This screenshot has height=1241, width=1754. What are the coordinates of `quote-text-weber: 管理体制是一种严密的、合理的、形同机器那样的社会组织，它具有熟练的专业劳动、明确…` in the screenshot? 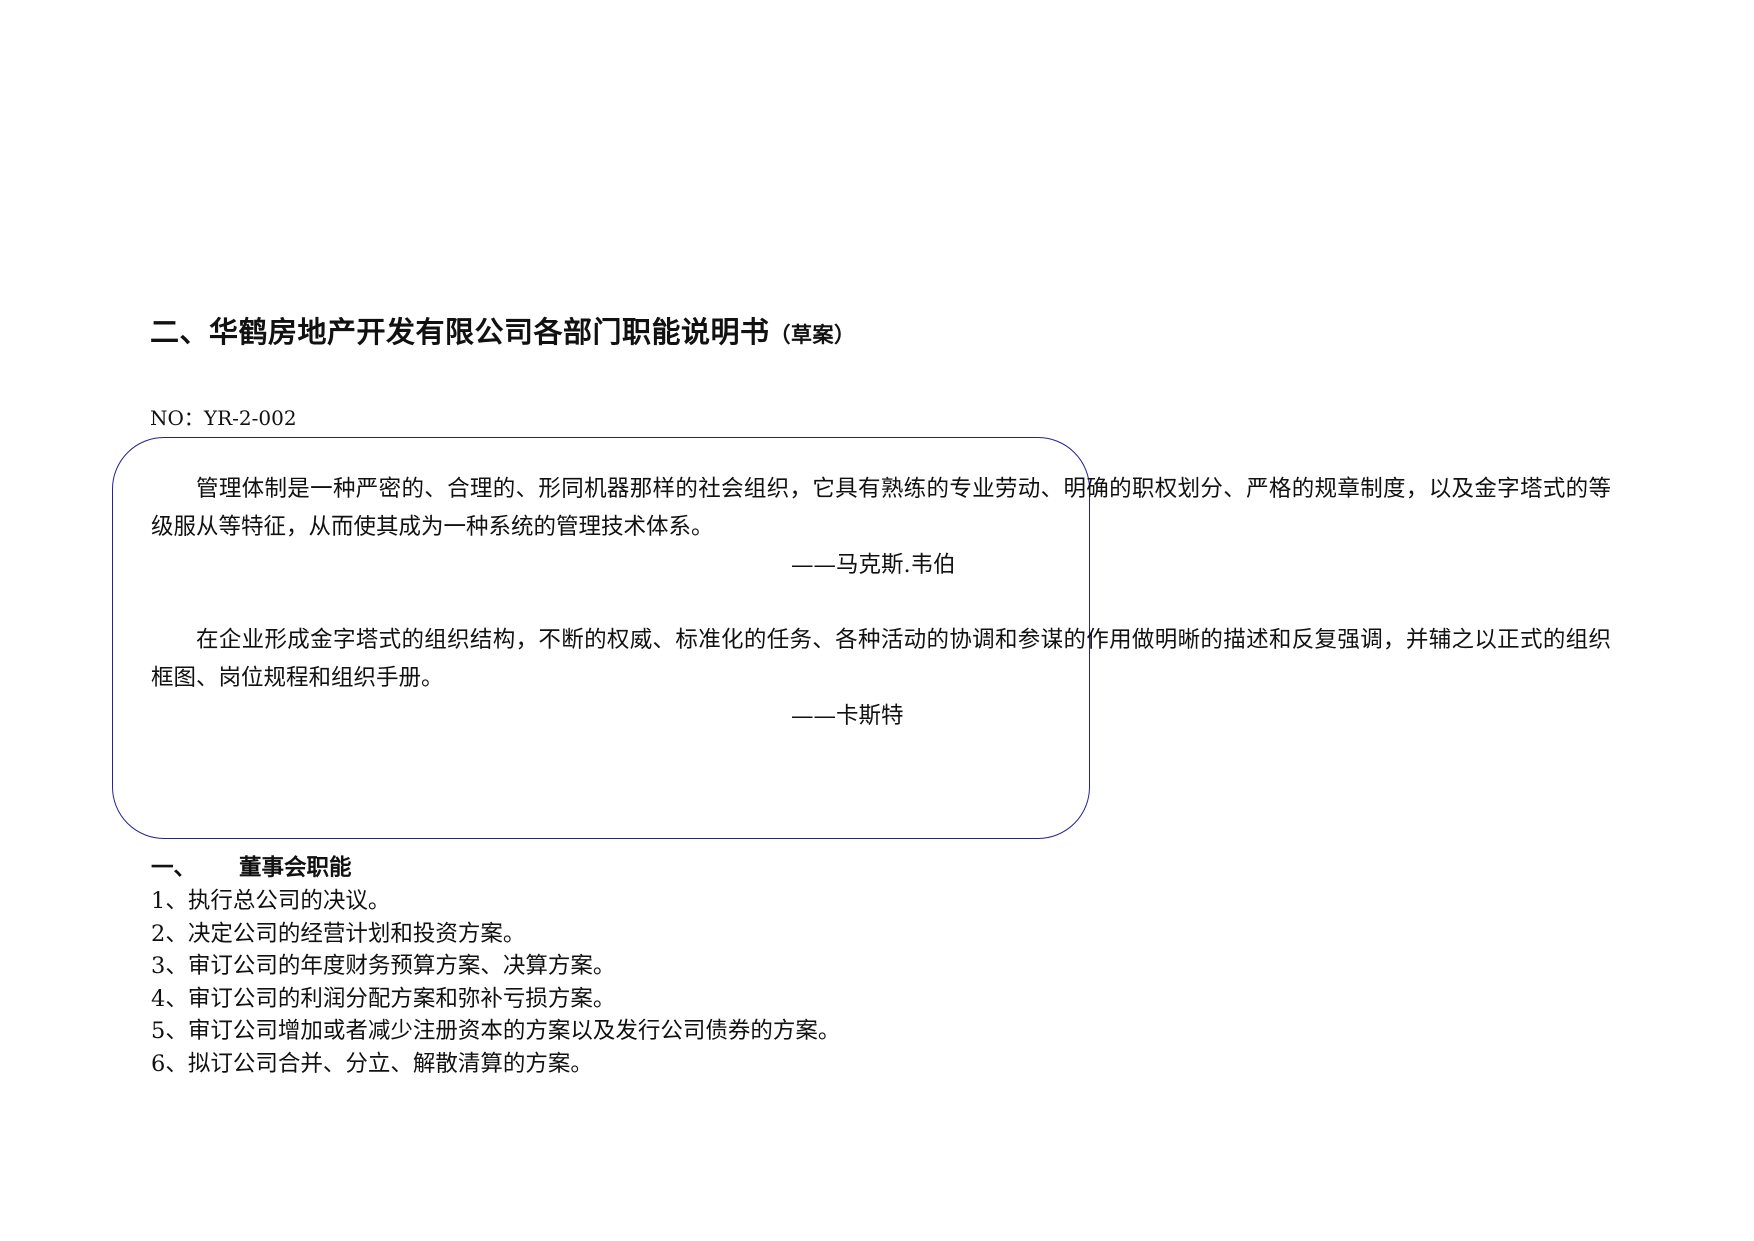 It's located at (881, 508).